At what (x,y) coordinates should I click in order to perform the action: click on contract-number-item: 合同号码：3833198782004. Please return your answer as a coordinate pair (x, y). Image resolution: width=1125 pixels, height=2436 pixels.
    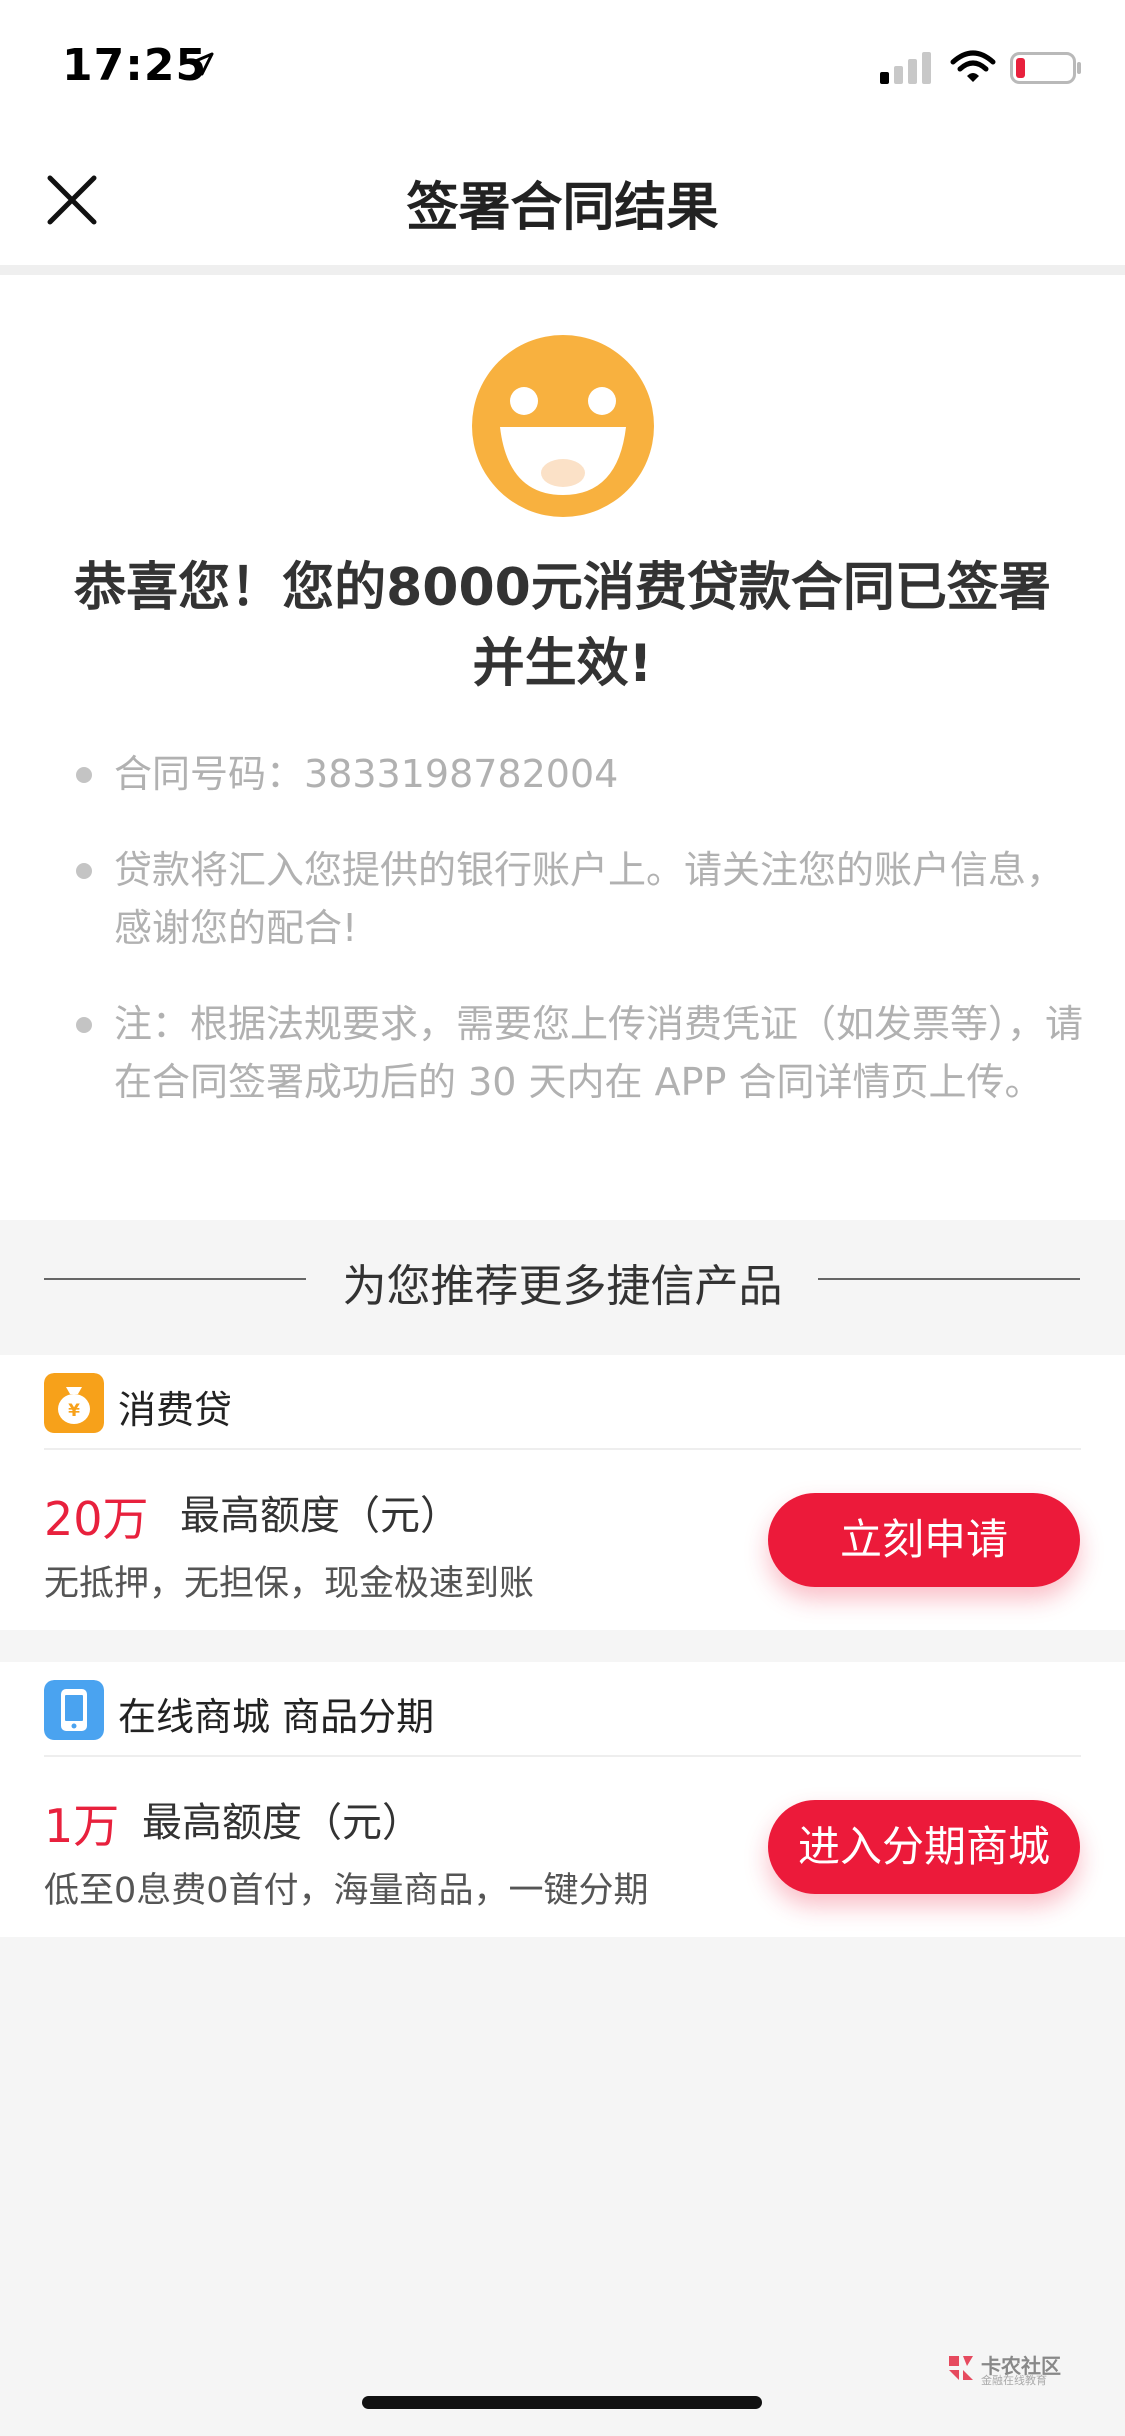
    Looking at the image, I should click on (577, 774).